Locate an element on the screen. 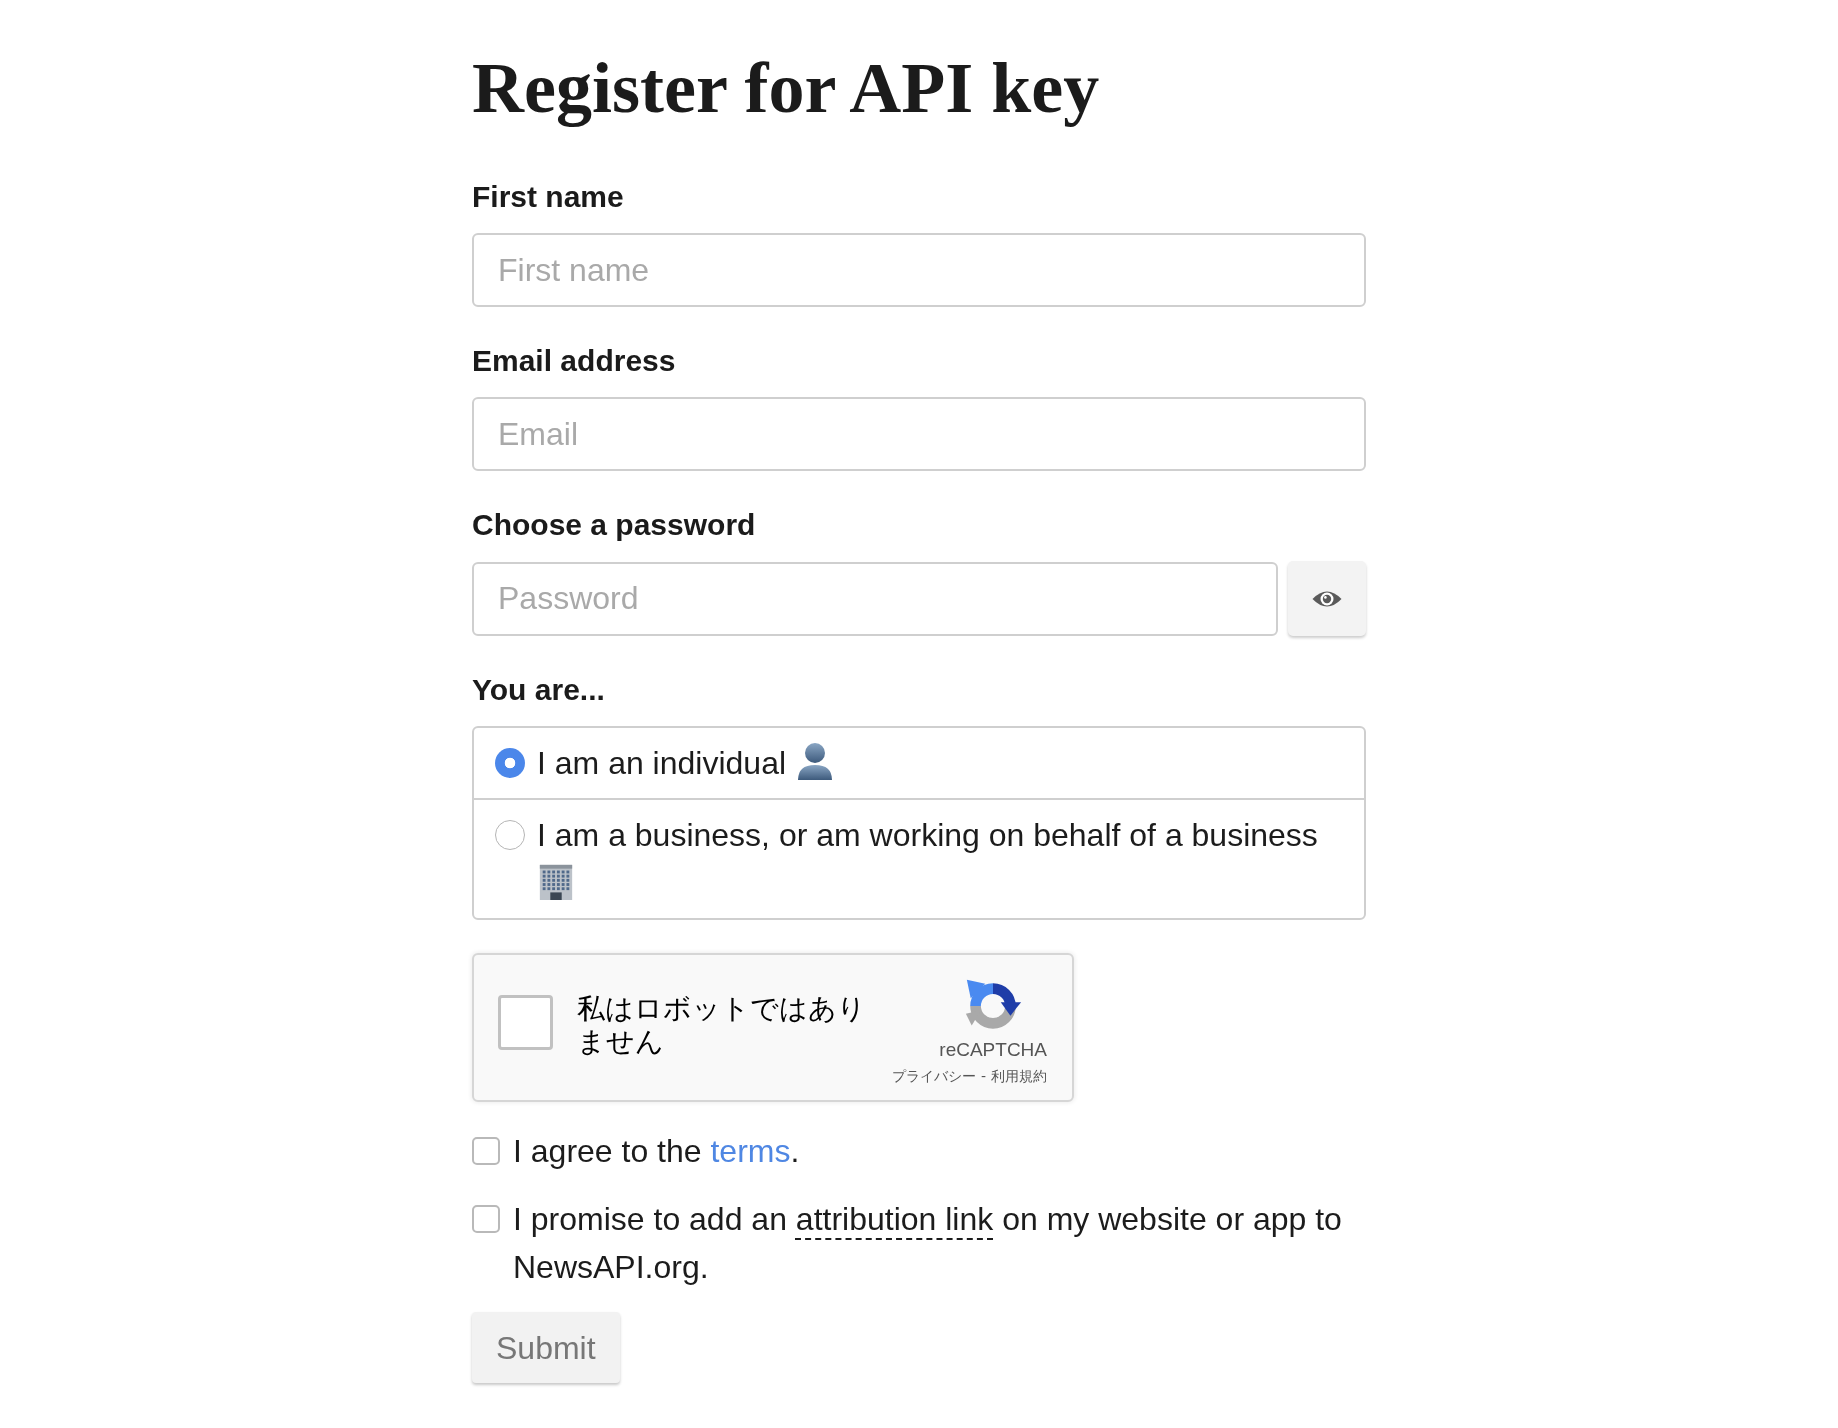 The height and width of the screenshot is (1428, 1838). captcha-label: 私はロボットではありません is located at coordinates (722, 1024).